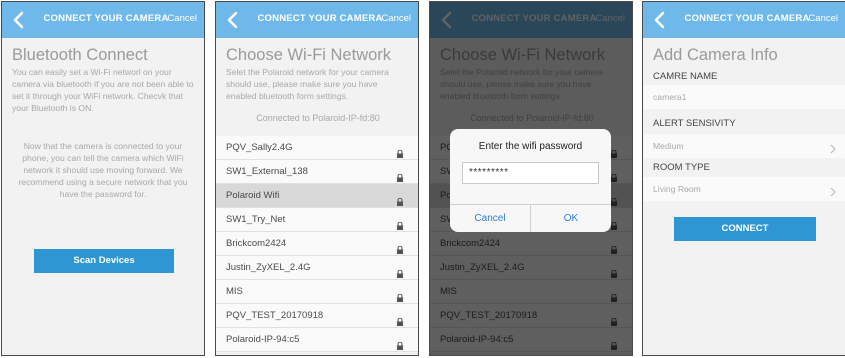  Describe the element at coordinates (263, 339) in the screenshot. I see `network-name: Polaroid-IP-94:c5` at that location.